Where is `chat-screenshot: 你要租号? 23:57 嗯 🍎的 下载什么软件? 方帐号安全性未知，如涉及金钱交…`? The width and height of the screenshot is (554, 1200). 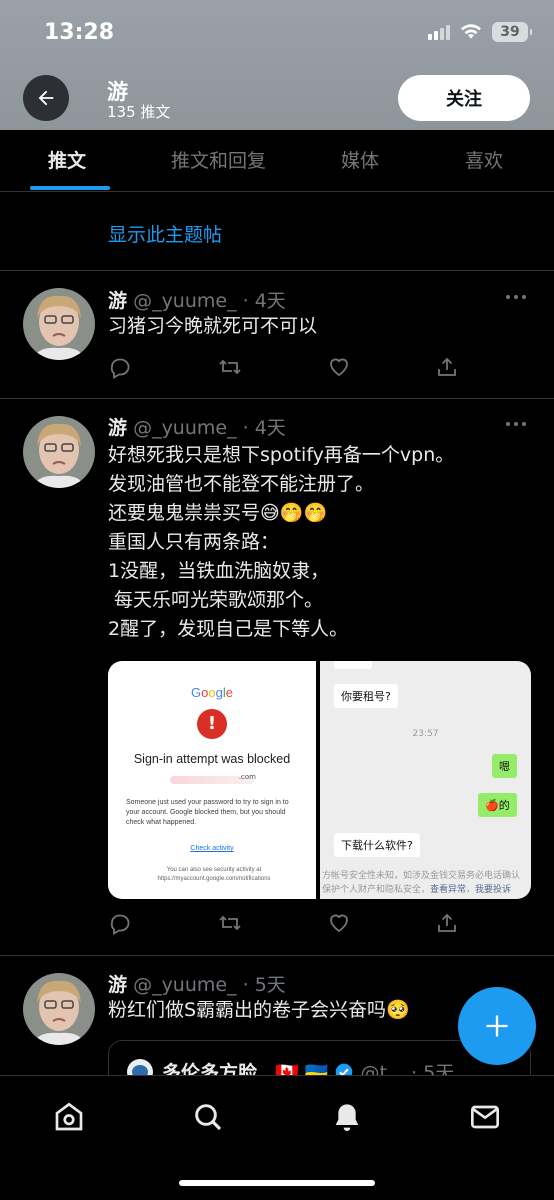
chat-screenshot: 你要租号? 23:57 嗯 🍎的 下载什么软件? 方帐号安全性未知，如涉及金钱交… is located at coordinates (425, 780).